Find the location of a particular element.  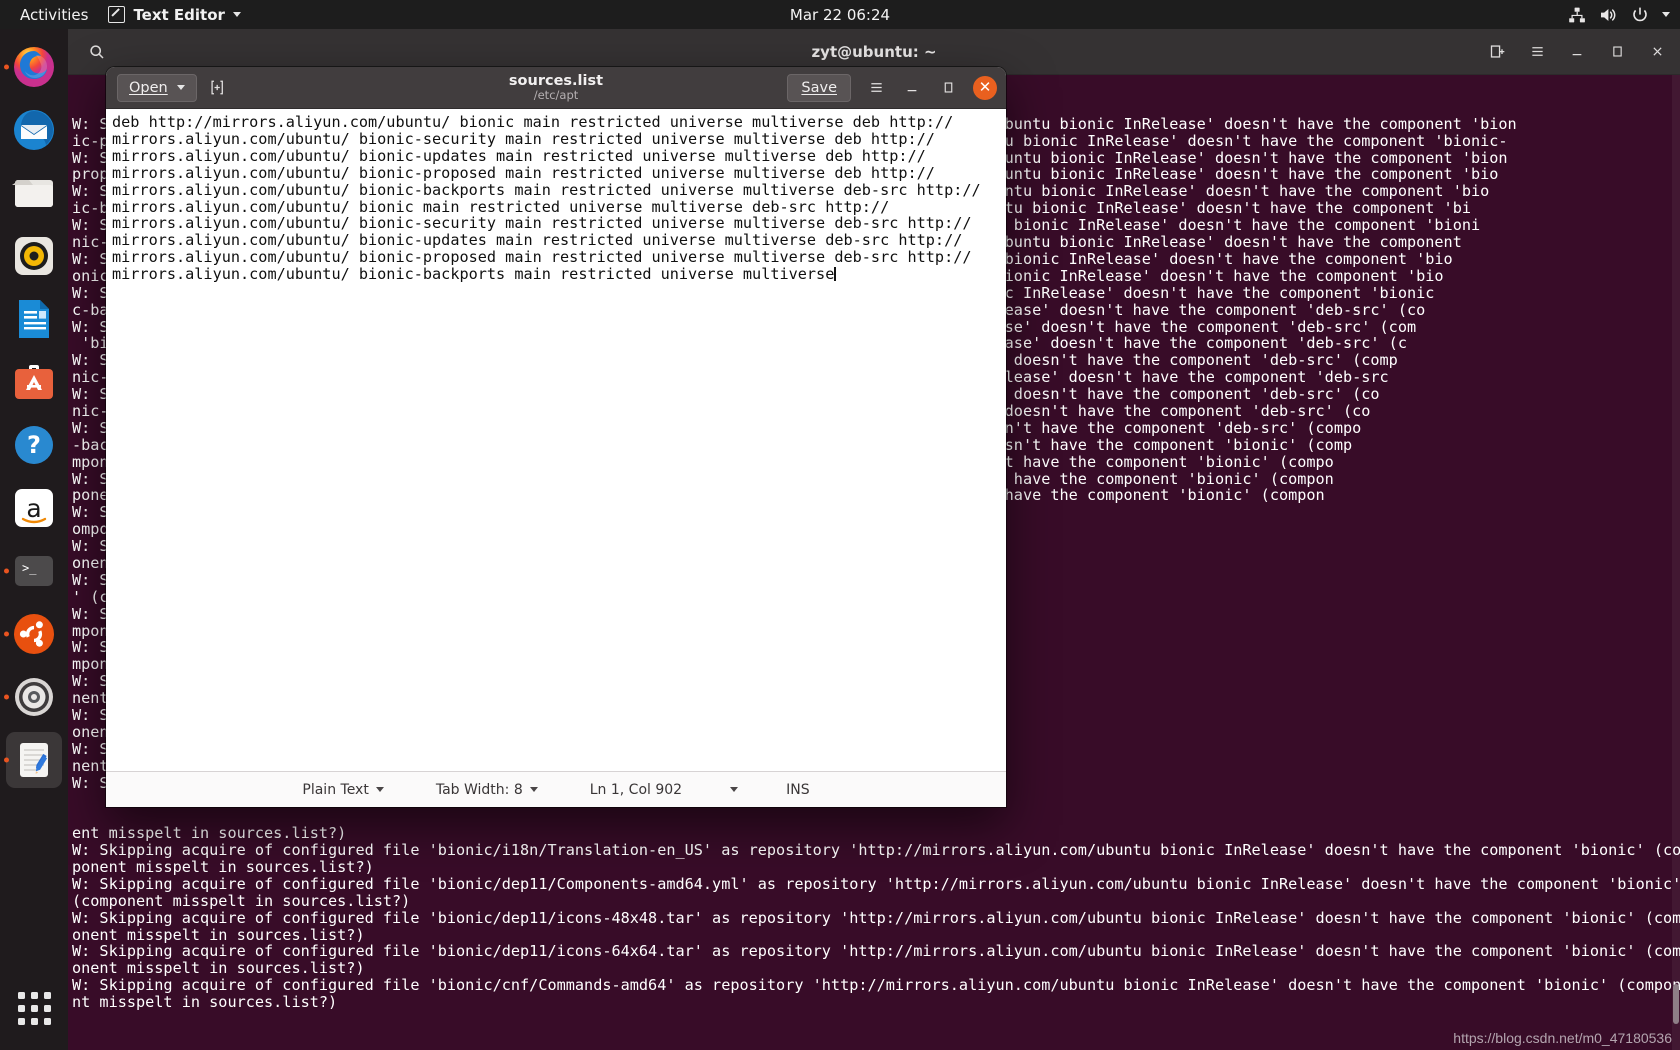

text-caret is located at coordinates (835, 274).